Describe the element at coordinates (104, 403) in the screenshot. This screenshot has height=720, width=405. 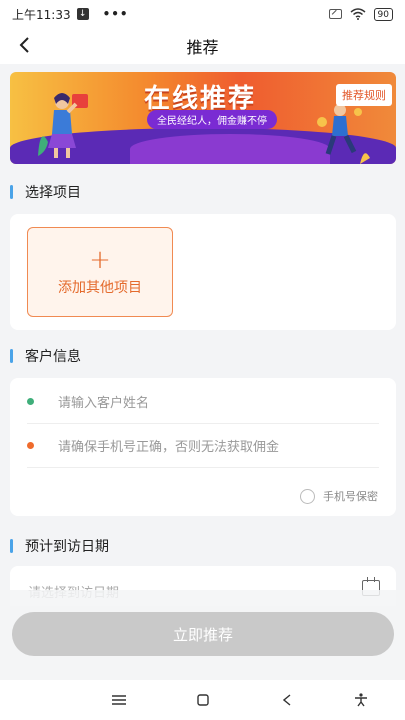
I see `customer-name-placeholder: 请输入客户姓名` at that location.